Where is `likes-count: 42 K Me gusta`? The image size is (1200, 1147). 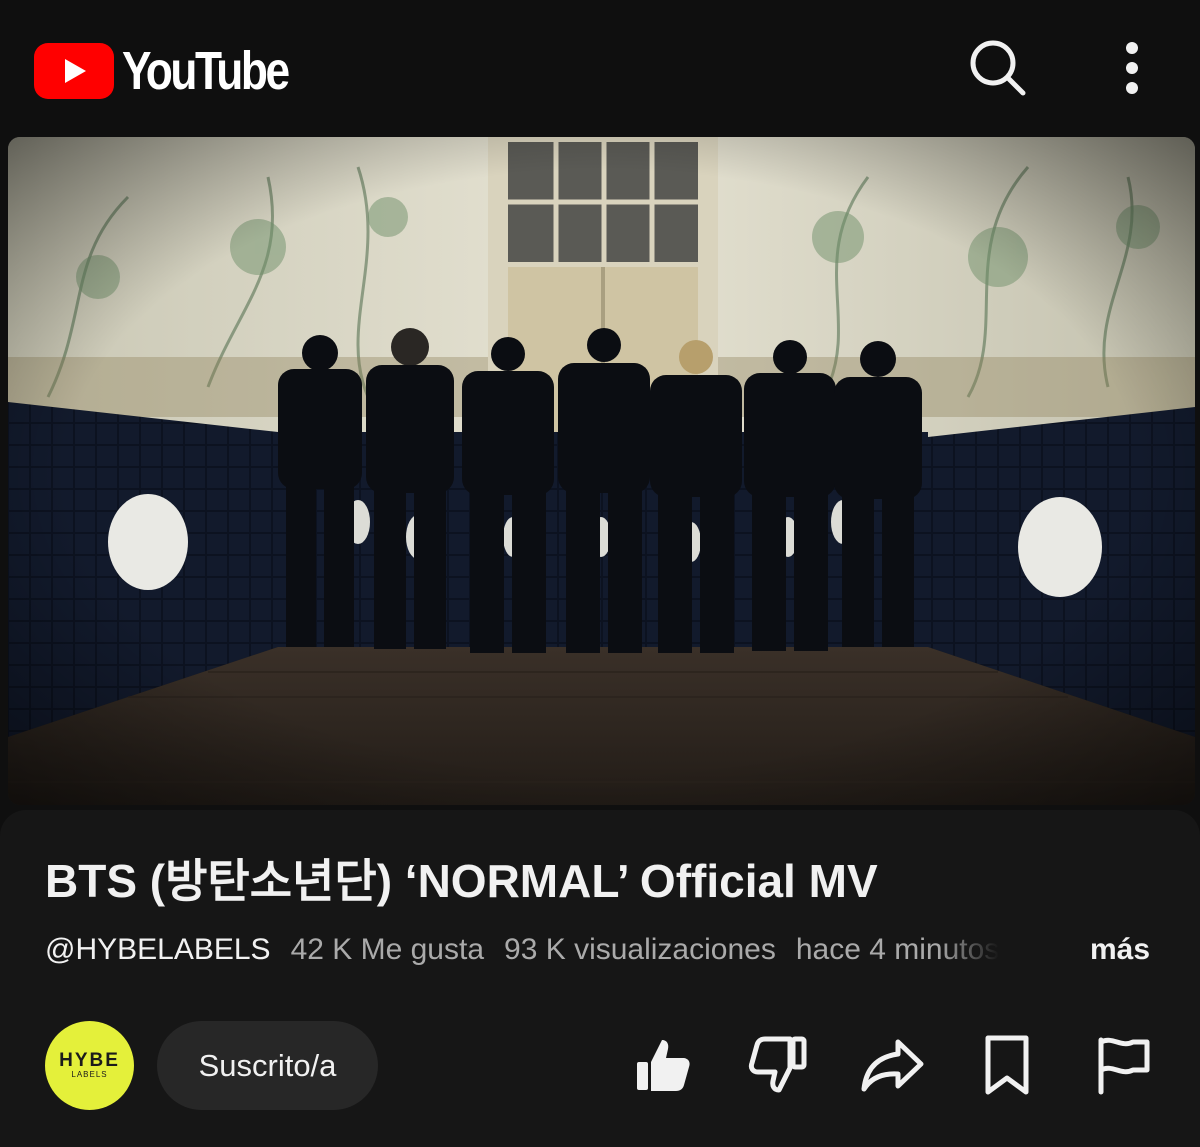 likes-count: 42 K Me gusta is located at coordinates (387, 949).